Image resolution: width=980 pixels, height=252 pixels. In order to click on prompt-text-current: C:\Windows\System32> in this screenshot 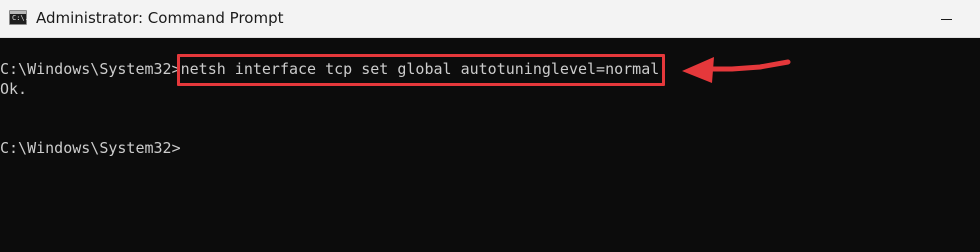, I will do `click(90, 148)`.